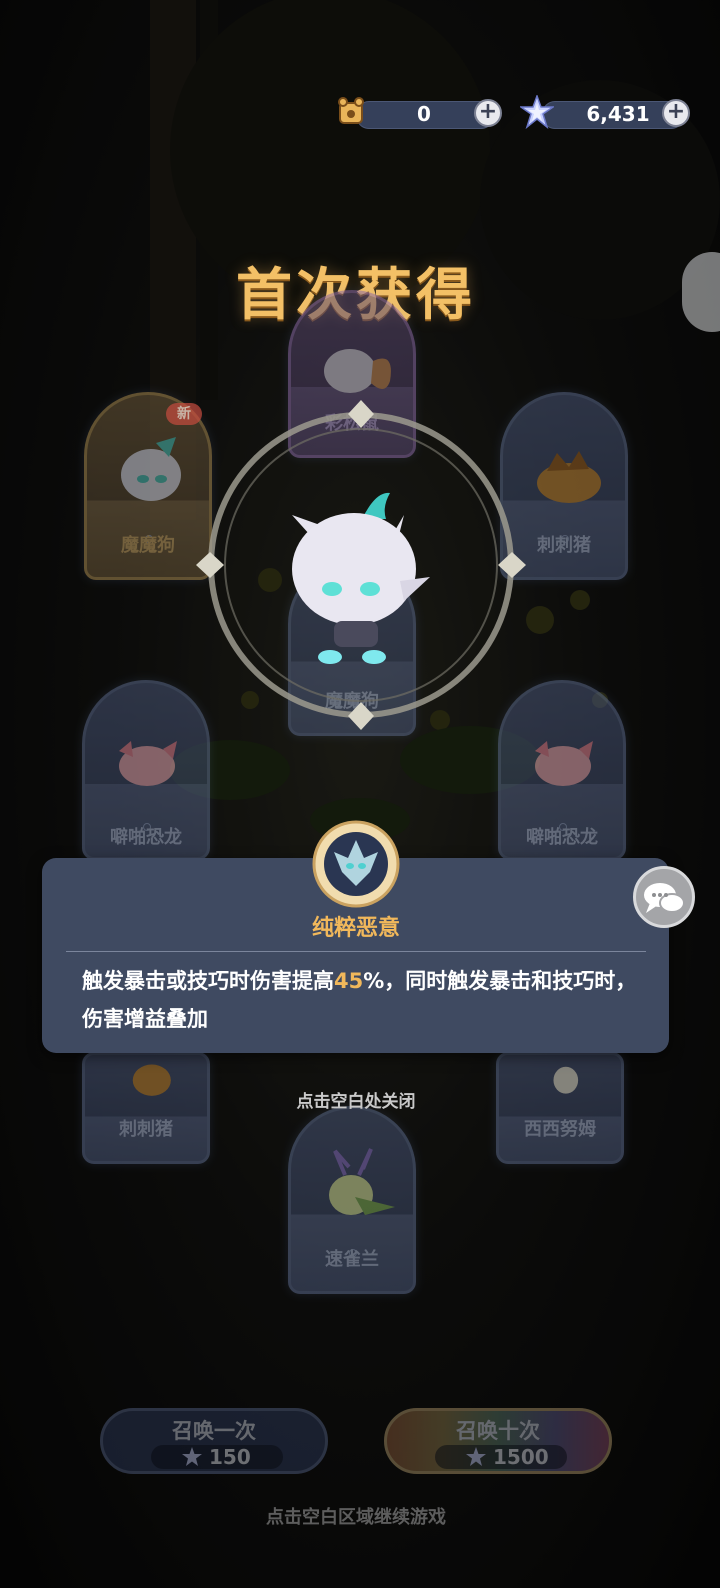  I want to click on chat-bubbles-icon, so click(664, 898).